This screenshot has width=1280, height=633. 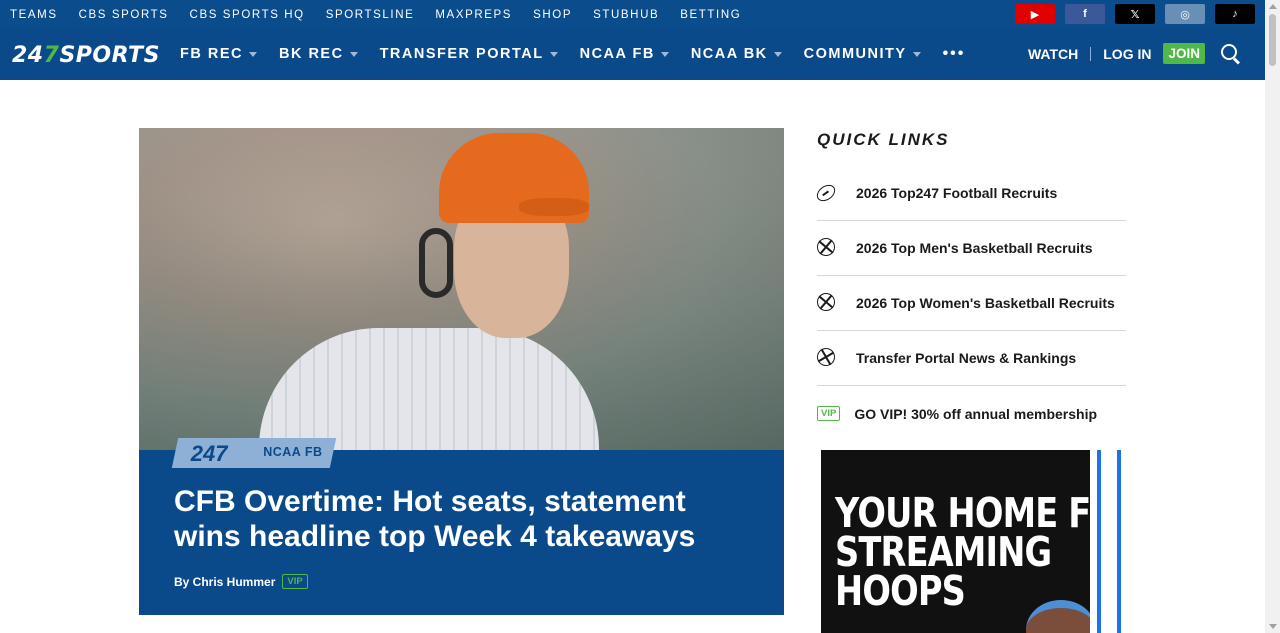 I want to click on topbar-link-shop: SHOP, so click(x=552, y=15).